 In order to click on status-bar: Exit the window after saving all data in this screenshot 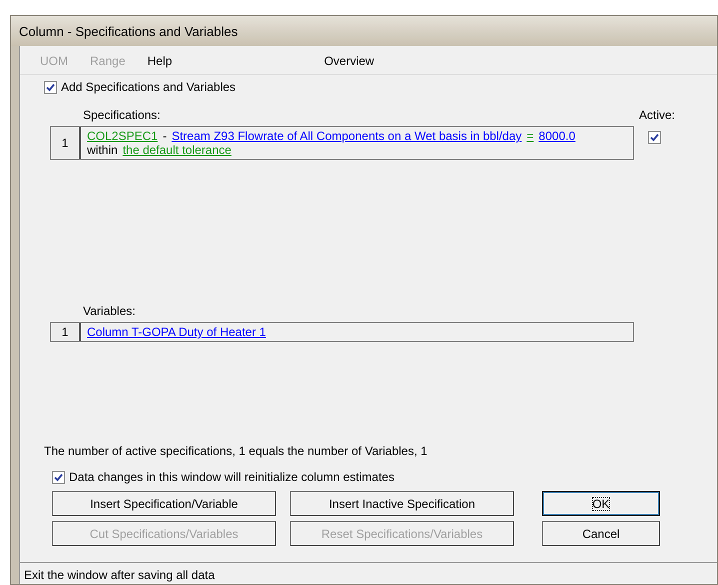, I will do `click(368, 573)`.